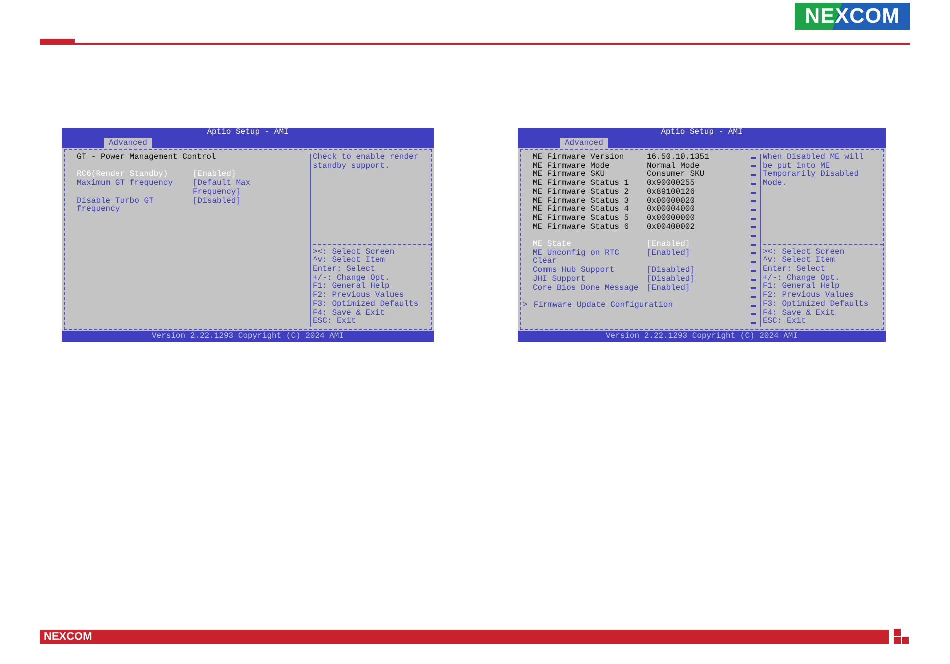 Image resolution: width=950 pixels, height=664 pixels. What do you see at coordinates (366, 163) in the screenshot?
I see `help-text: Check to enable render standby support.` at bounding box center [366, 163].